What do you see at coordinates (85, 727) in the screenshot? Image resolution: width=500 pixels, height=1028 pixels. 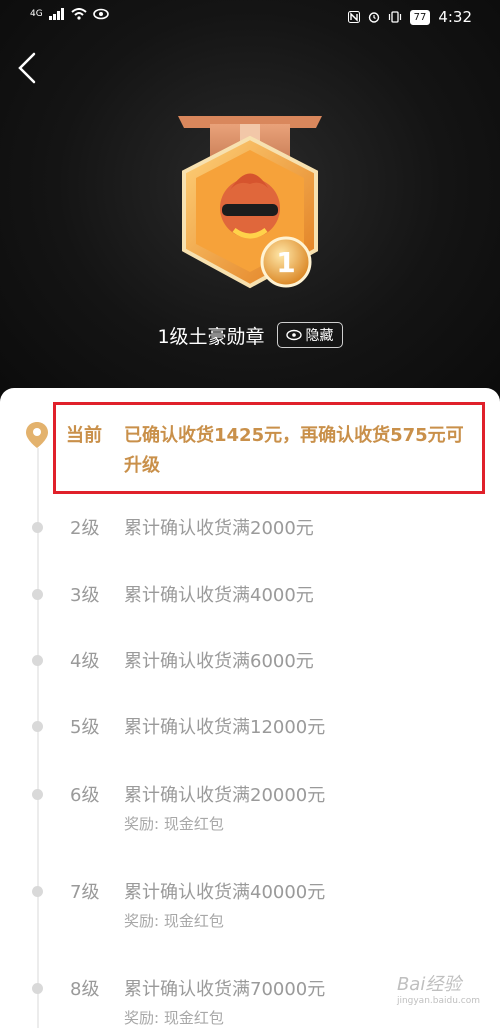 I see `level-number: 5级` at bounding box center [85, 727].